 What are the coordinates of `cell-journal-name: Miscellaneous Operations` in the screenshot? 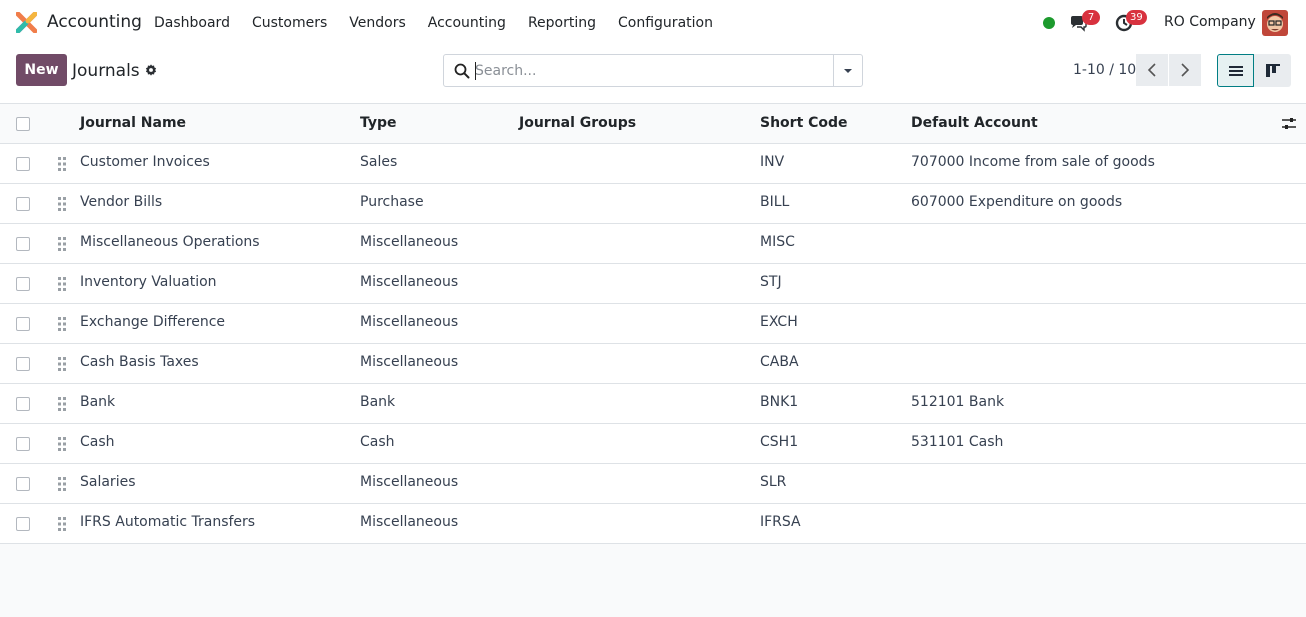 It's located at (170, 242).